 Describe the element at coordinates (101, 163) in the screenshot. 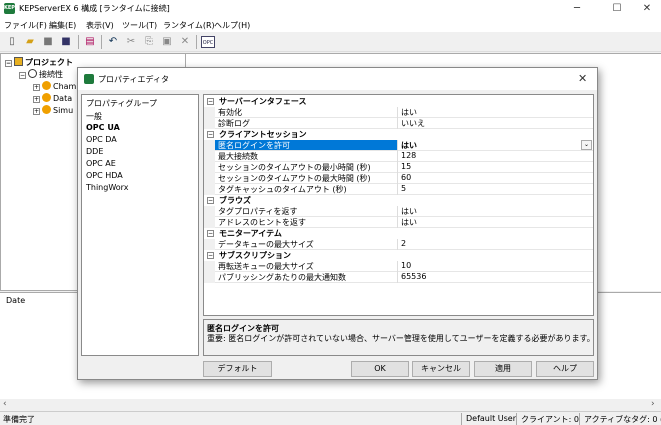

I see `group-item-opc-ae: OPC AE` at that location.